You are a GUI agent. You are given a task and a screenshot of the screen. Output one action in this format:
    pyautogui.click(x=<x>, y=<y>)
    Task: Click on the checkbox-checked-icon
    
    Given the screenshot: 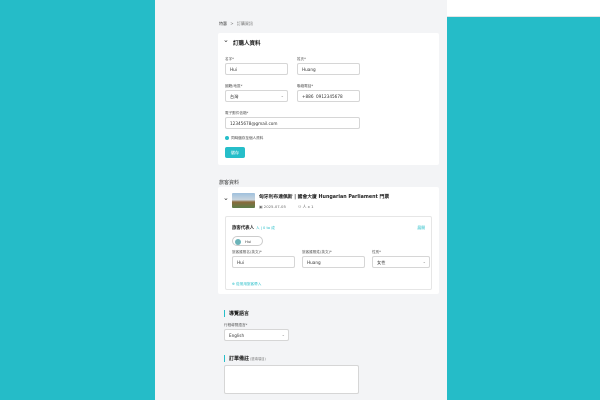 What is the action you would take?
    pyautogui.click(x=227, y=138)
    